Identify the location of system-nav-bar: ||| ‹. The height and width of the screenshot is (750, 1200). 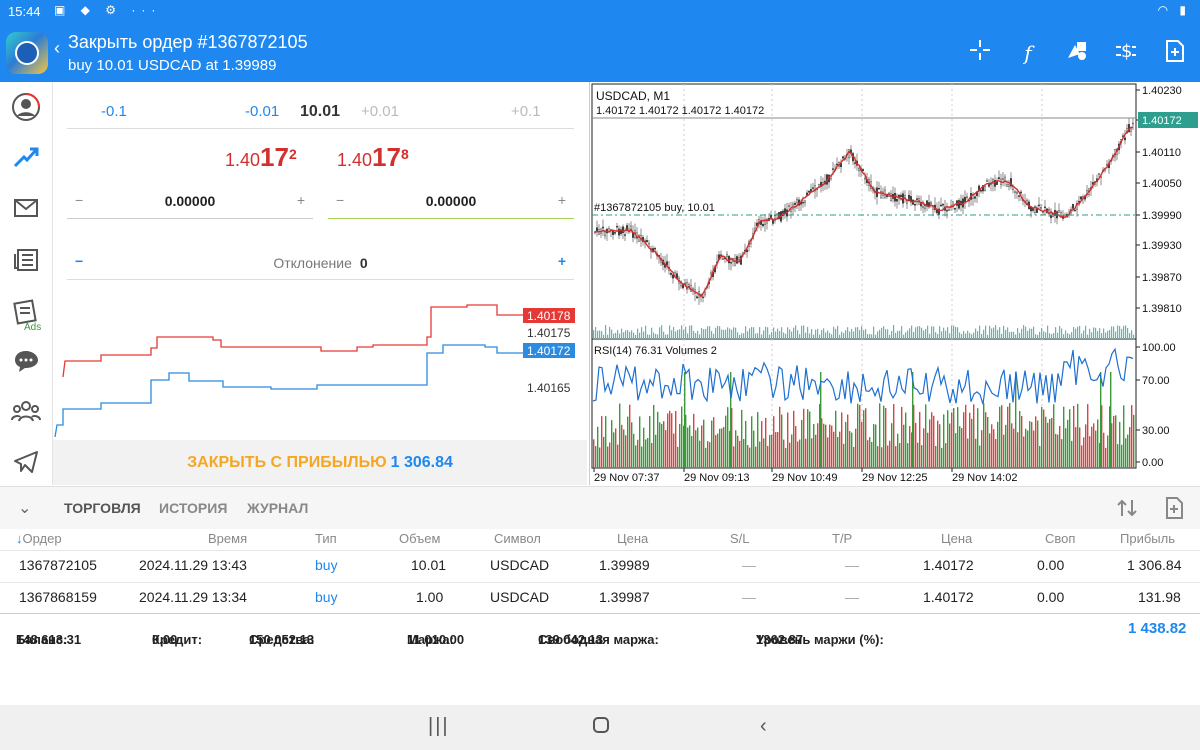
(600, 727).